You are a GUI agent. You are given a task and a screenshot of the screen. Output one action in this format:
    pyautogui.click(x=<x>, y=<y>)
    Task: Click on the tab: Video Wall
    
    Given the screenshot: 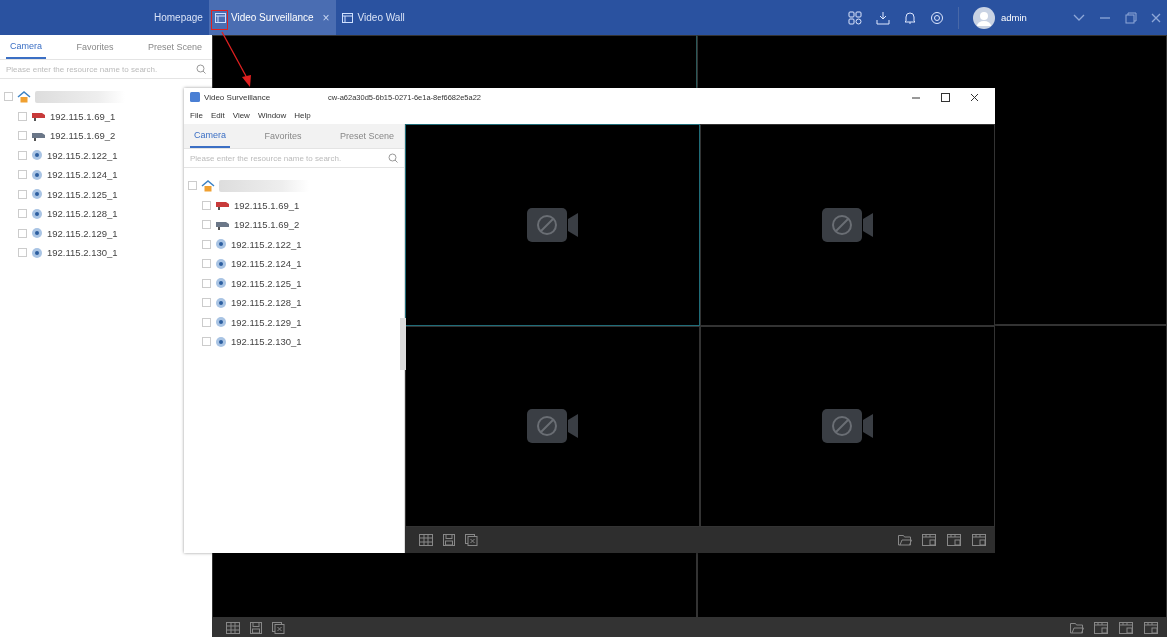 What is the action you would take?
    pyautogui.click(x=373, y=17)
    